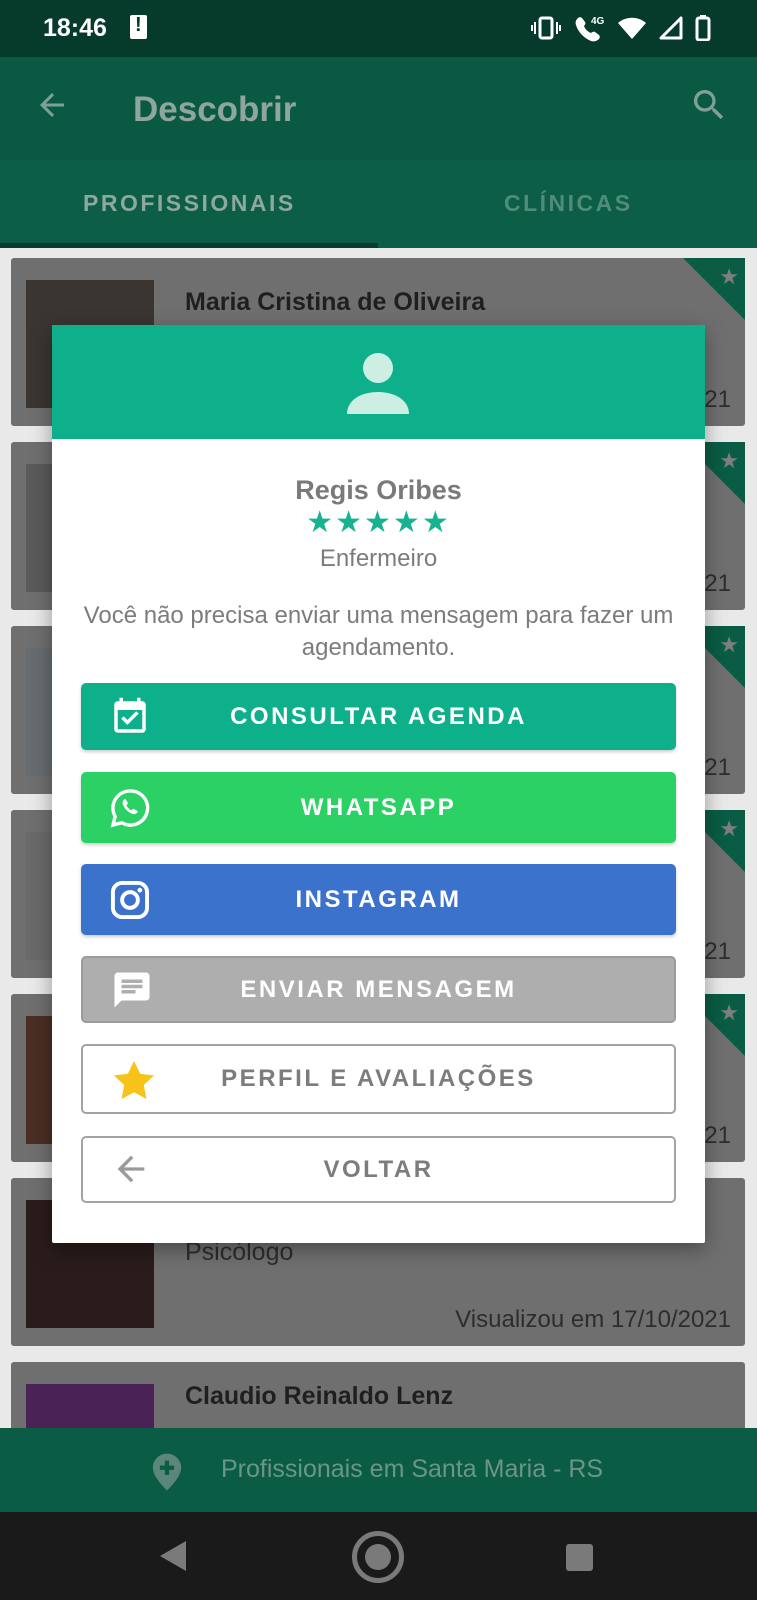 This screenshot has width=757, height=1600. What do you see at coordinates (133, 1079) in the screenshot?
I see `star-icon` at bounding box center [133, 1079].